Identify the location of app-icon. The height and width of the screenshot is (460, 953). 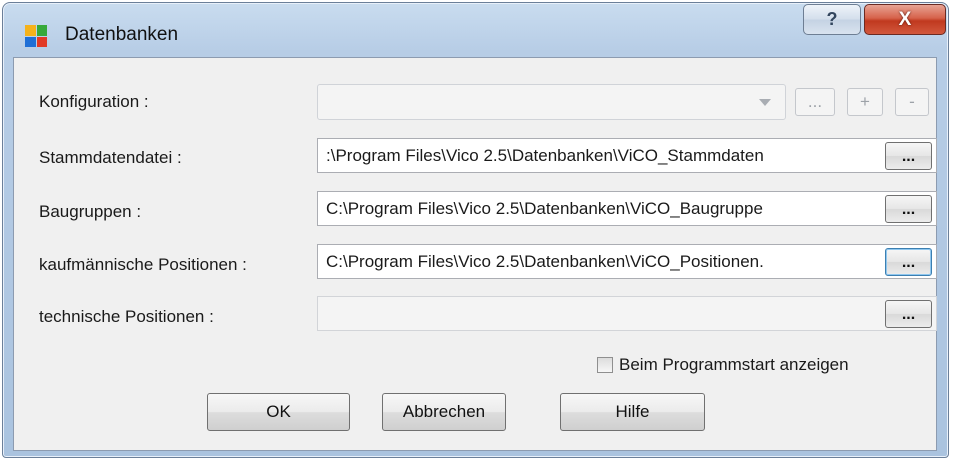
(36, 36).